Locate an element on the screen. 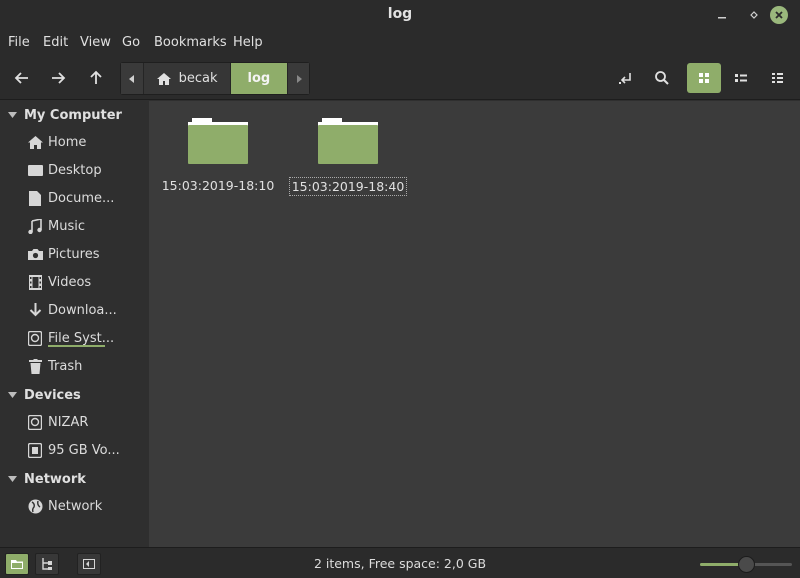 The width and height of the screenshot is (800, 578). sidebar-item-label: Desktop is located at coordinates (75, 170).